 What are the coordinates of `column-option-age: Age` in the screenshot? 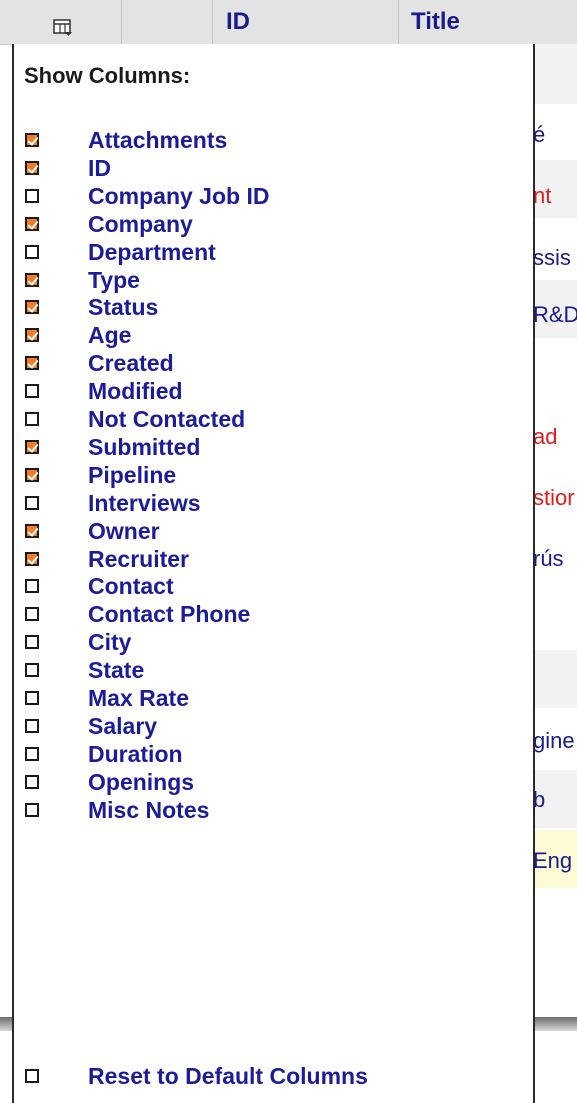 It's located at (274, 336).